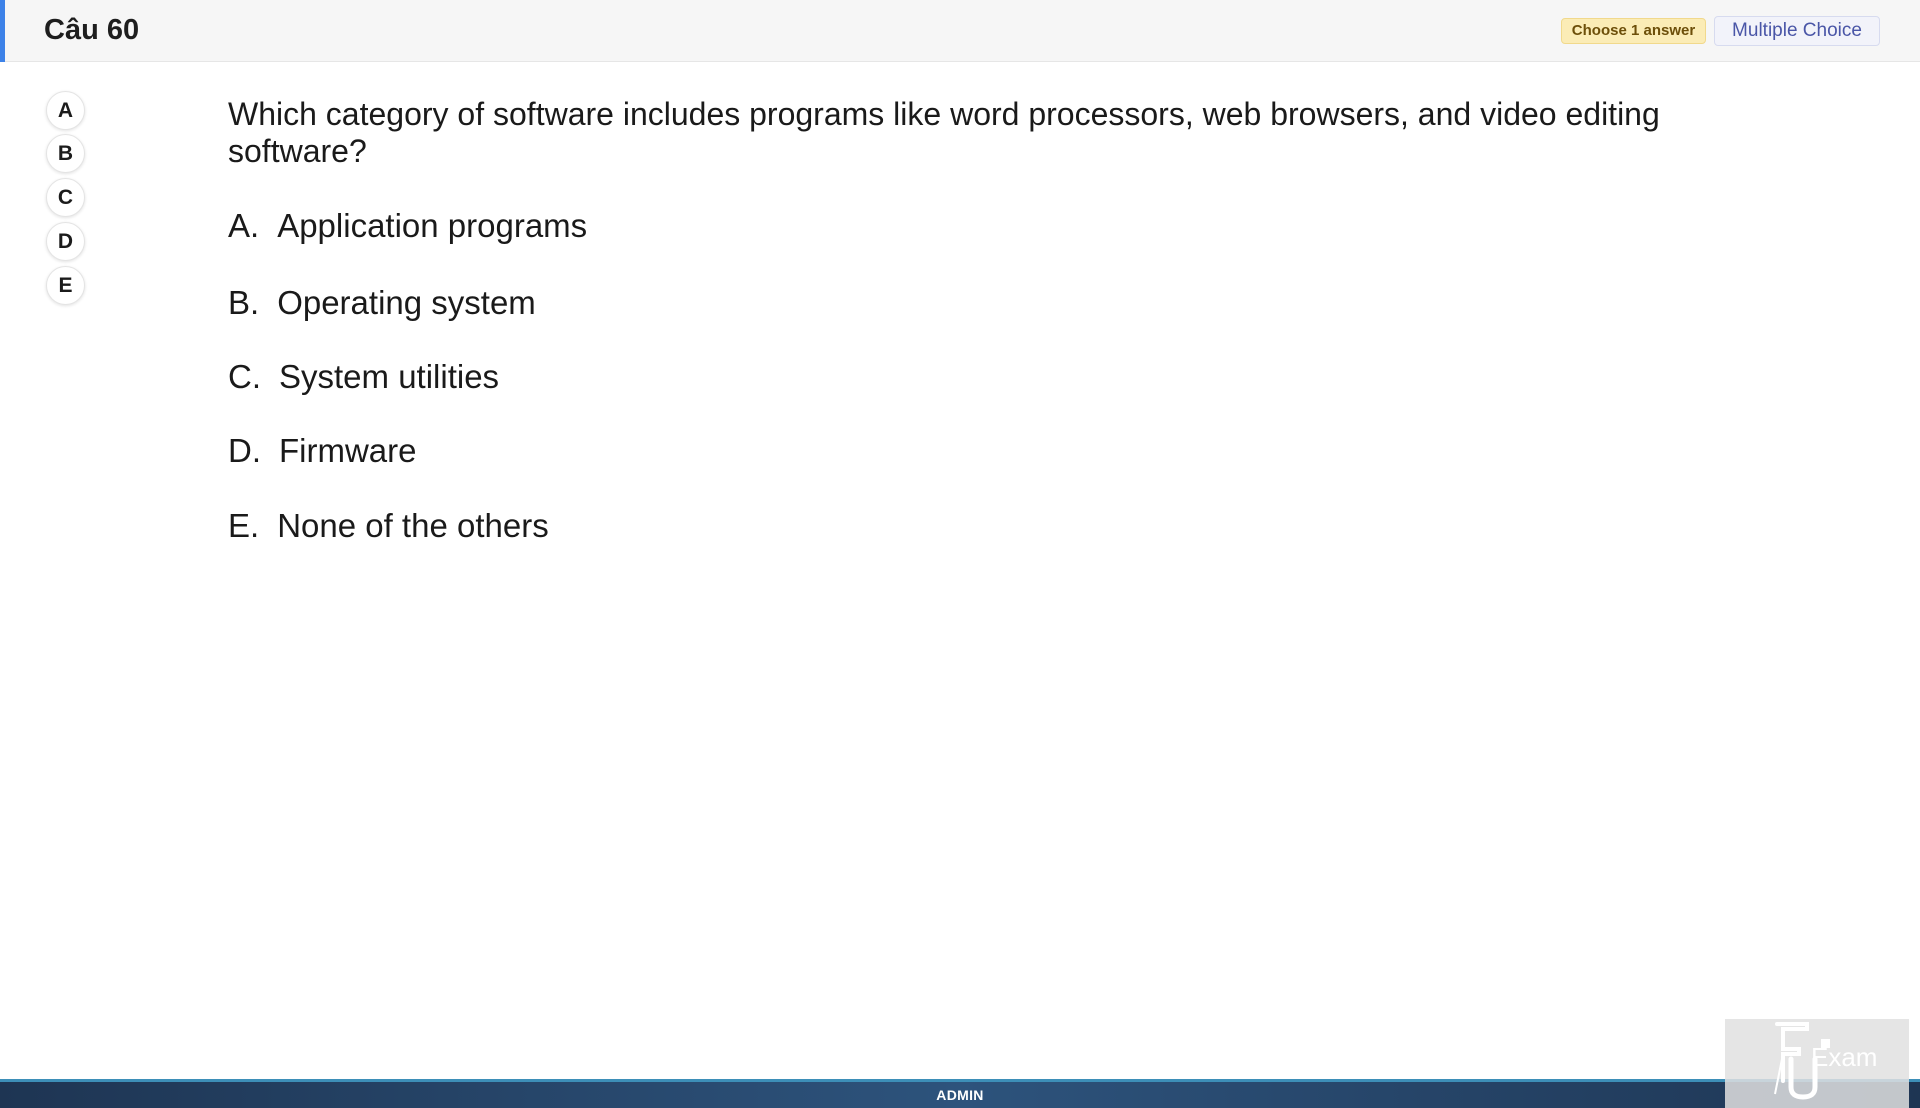  What do you see at coordinates (1633, 31) in the screenshot?
I see `choose-count-badge: Choose 1 answer` at bounding box center [1633, 31].